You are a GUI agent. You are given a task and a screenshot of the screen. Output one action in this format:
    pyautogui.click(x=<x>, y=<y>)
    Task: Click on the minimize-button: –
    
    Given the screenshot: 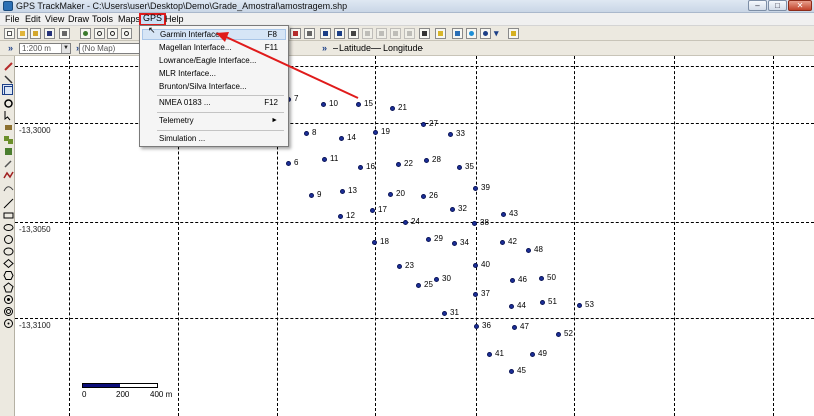 What is the action you would take?
    pyautogui.click(x=757, y=5)
    